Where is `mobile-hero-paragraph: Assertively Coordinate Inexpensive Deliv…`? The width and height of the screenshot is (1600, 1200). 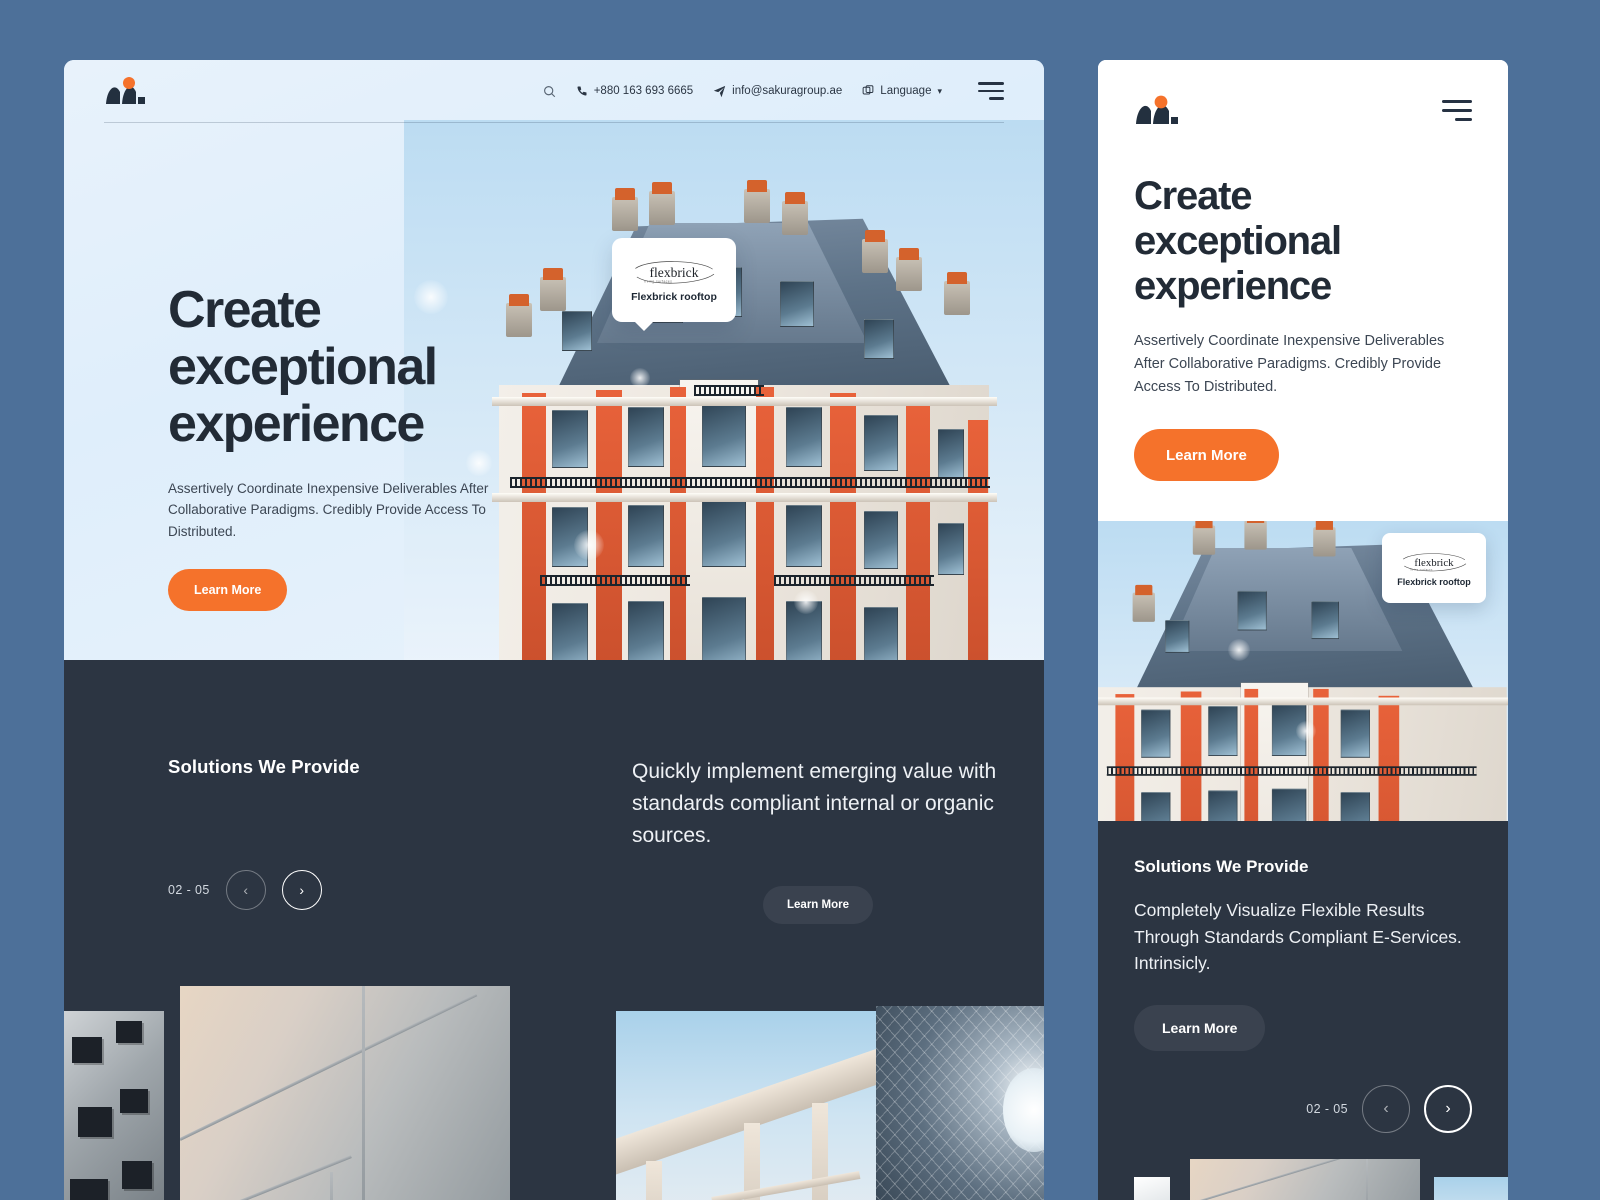
mobile-hero-paragraph: Assertively Coordinate Inexpensive Deliv… is located at coordinates (1289, 364).